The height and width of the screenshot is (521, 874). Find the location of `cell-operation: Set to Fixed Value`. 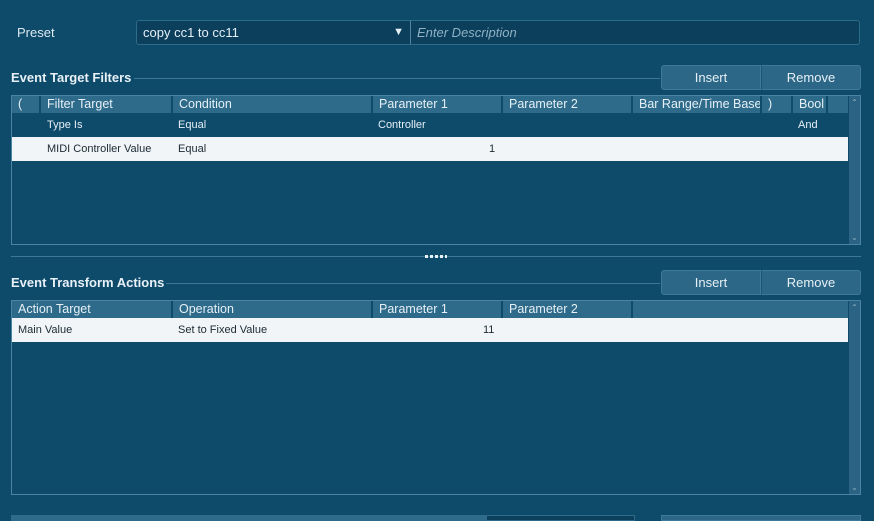

cell-operation: Set to Fixed Value is located at coordinates (223, 330).